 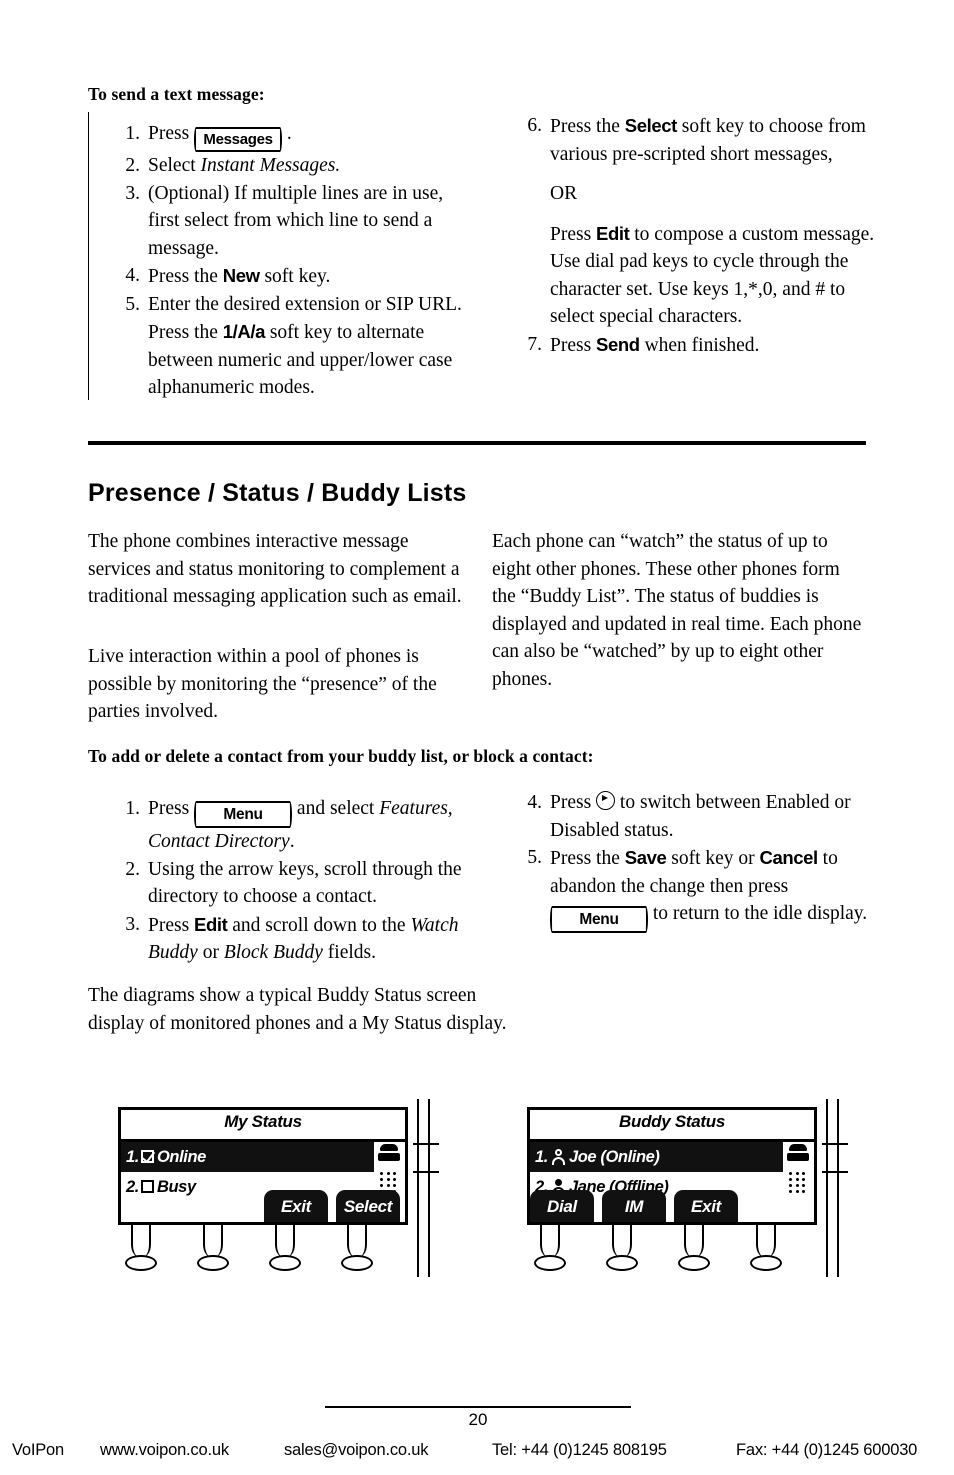 I want to click on footer-fax: Fax: +44 (0)1245 600030, so click(x=827, y=1450).